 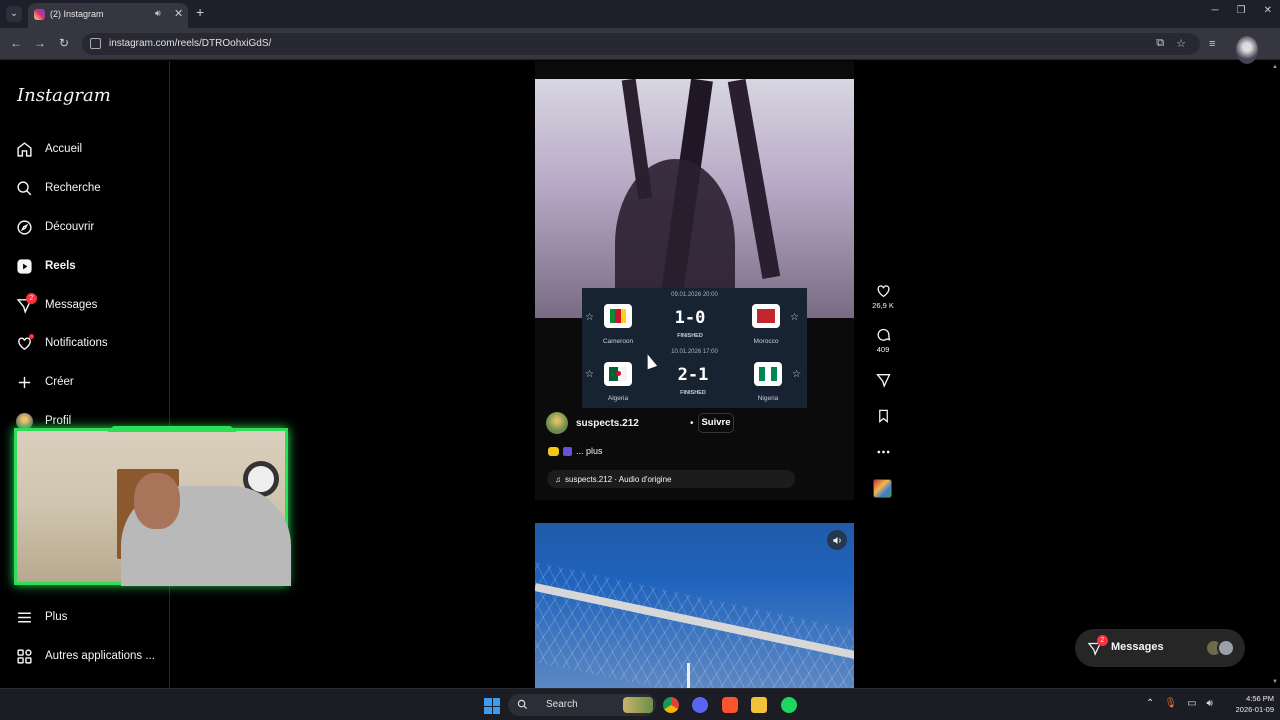 I want to click on chrome-icon, so click(x=671, y=705).